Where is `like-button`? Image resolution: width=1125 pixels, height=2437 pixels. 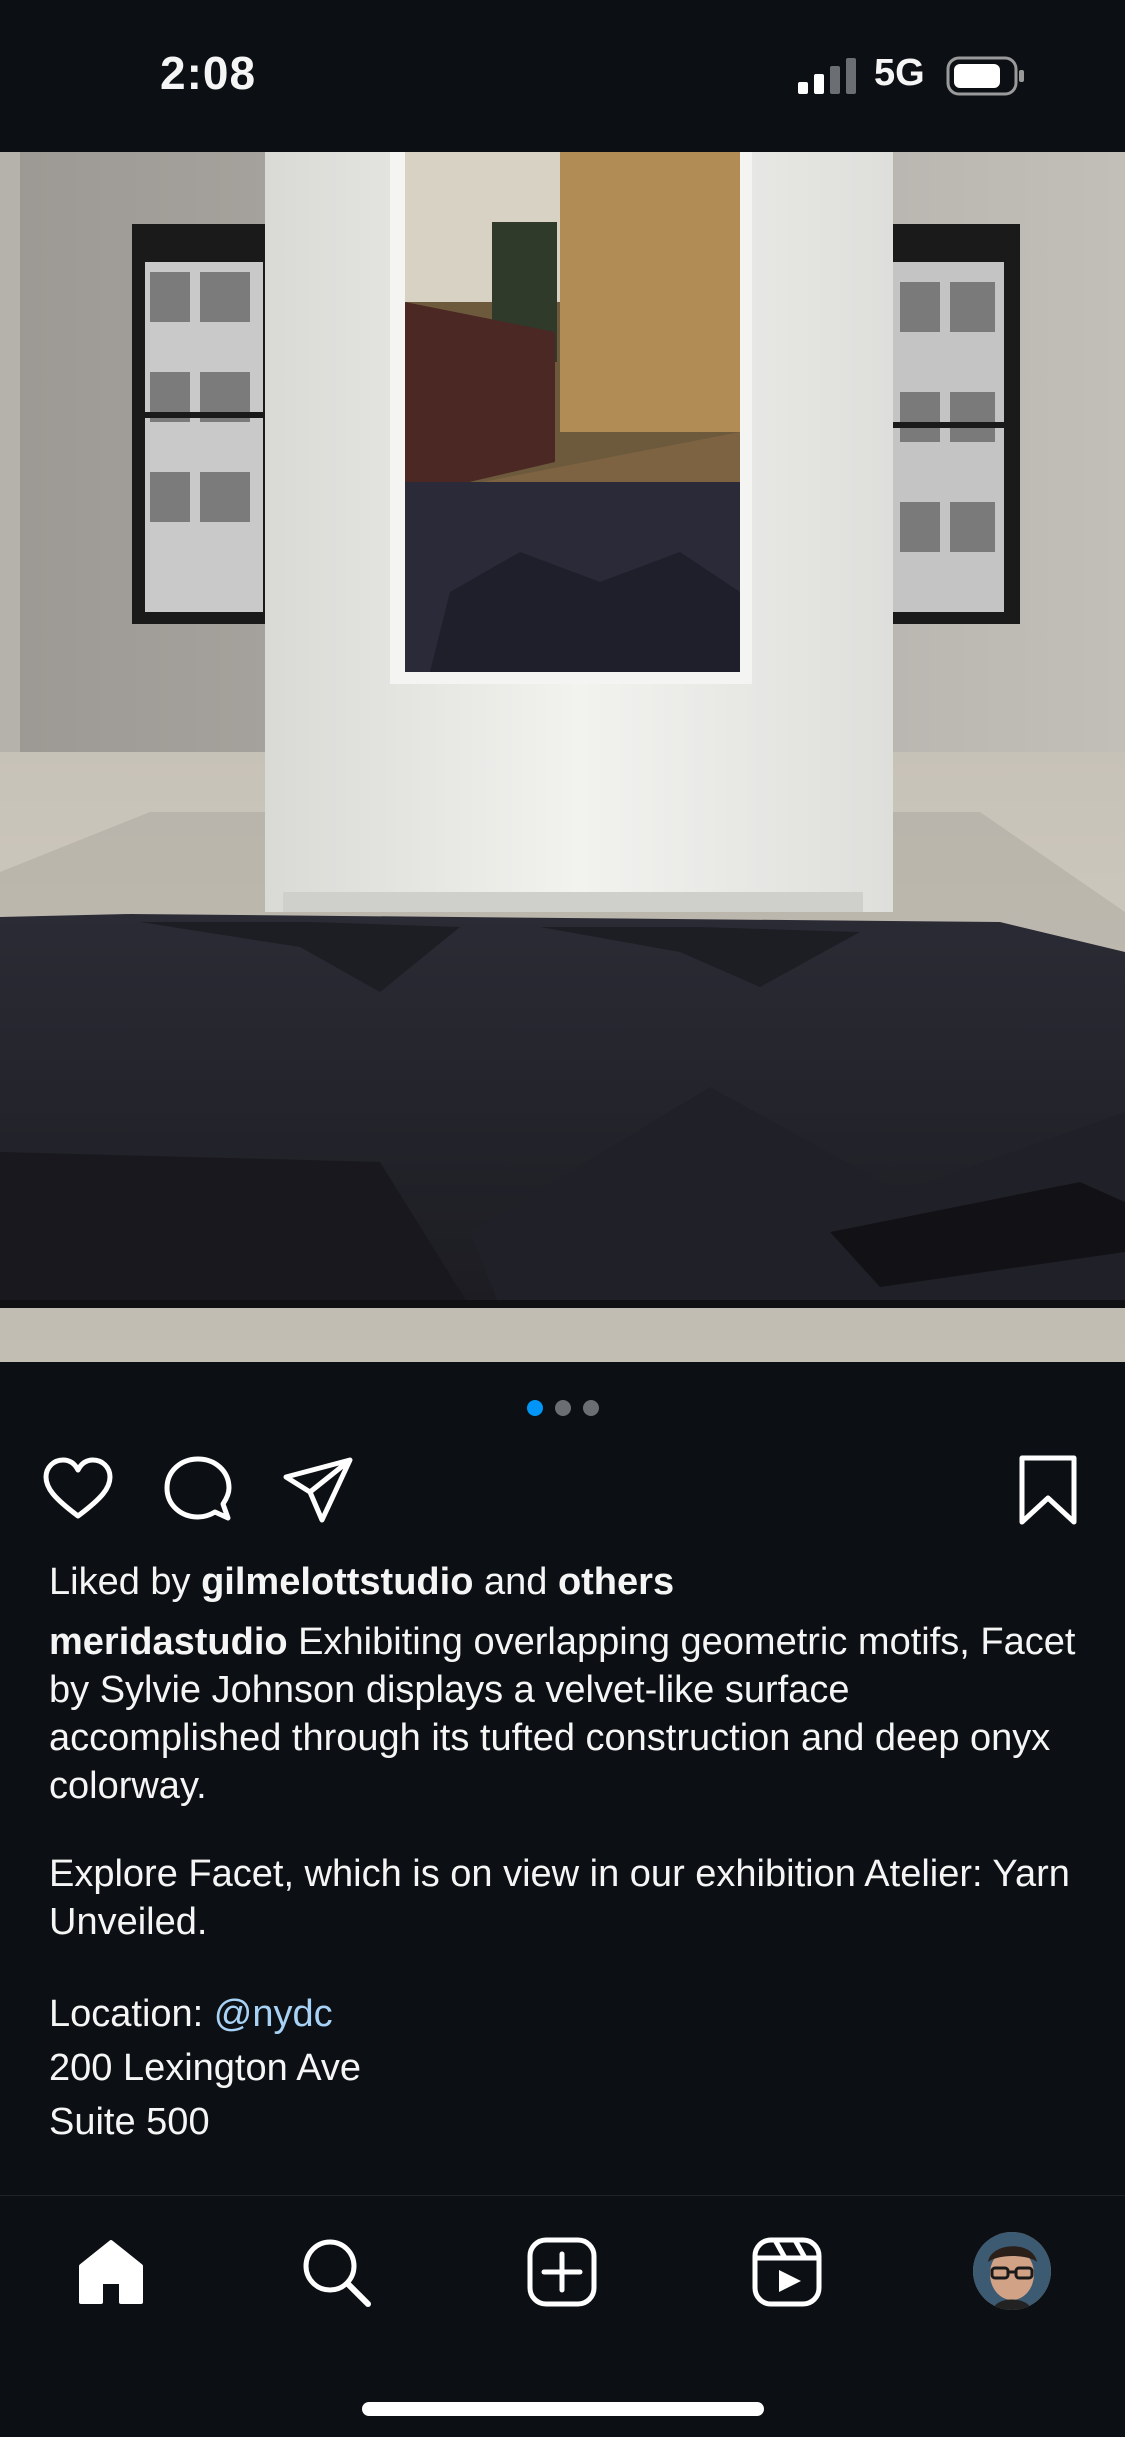
like-button is located at coordinates (78, 1490).